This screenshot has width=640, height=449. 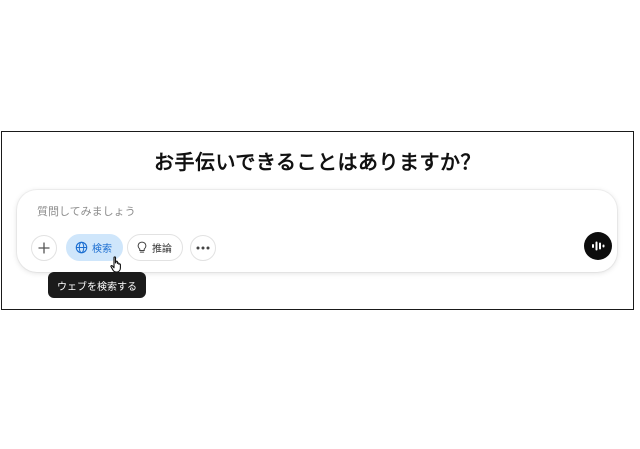 I want to click on attach-button, so click(x=44, y=248).